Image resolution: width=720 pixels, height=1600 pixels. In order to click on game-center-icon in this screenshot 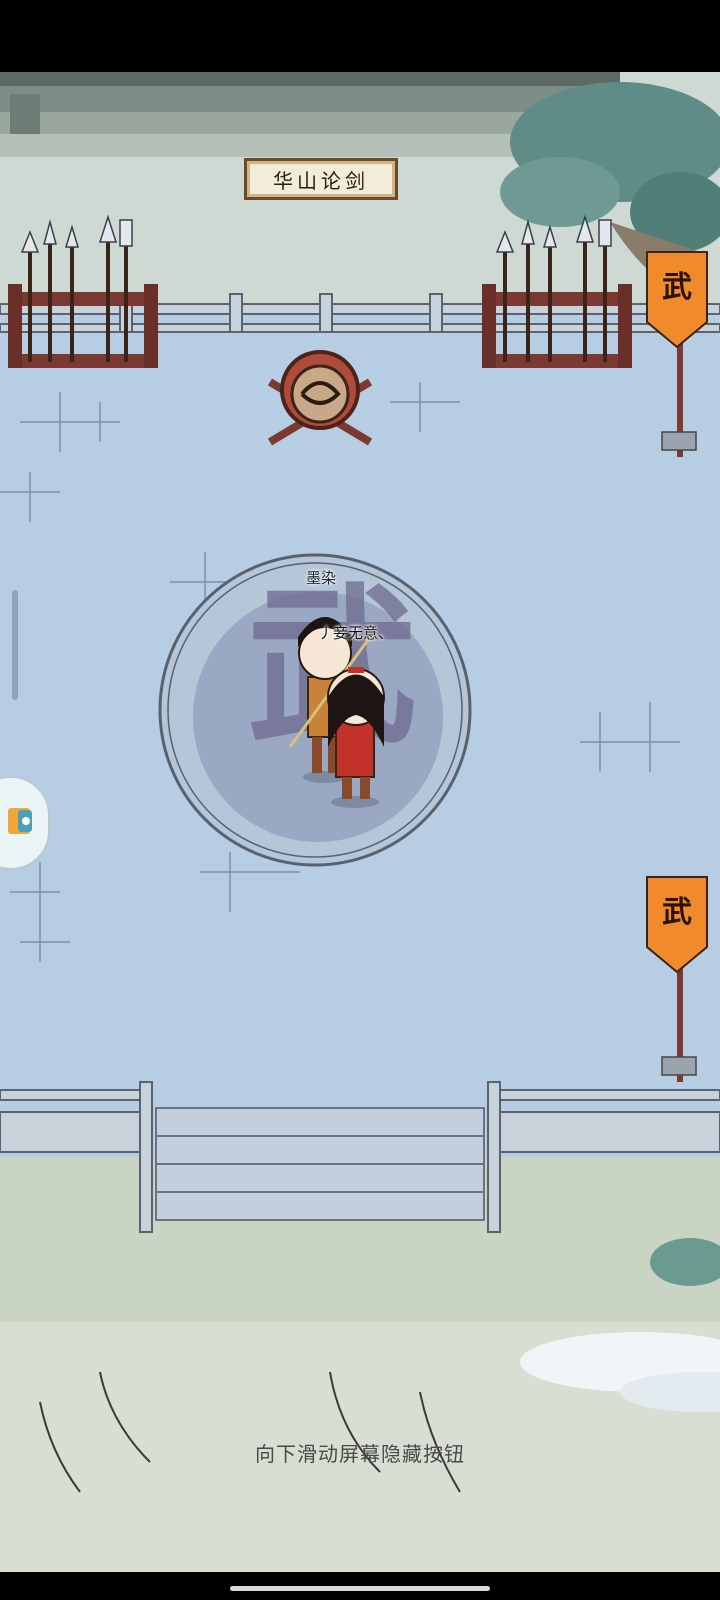, I will do `click(20, 821)`.